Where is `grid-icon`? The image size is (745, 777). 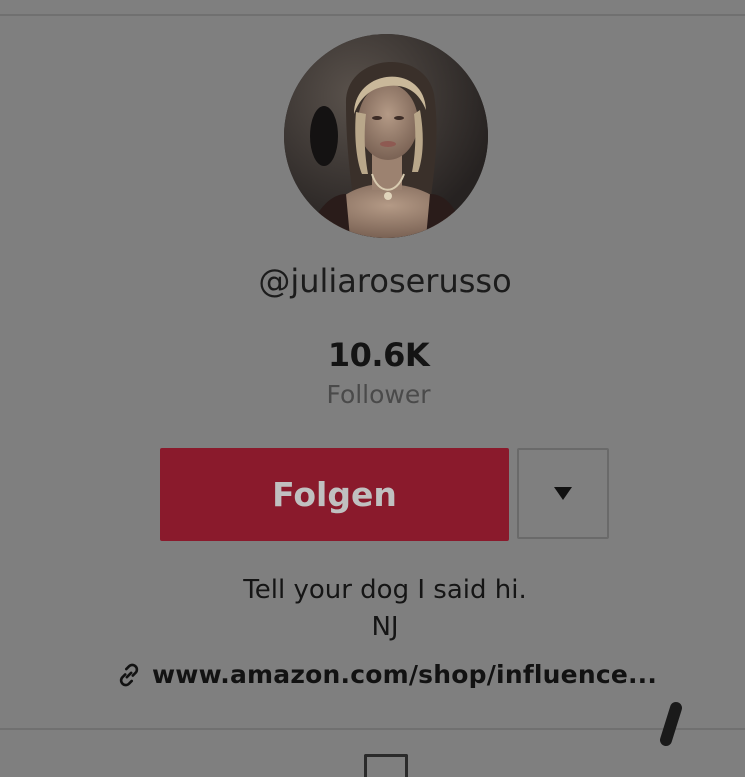
grid-icon is located at coordinates (386, 765).